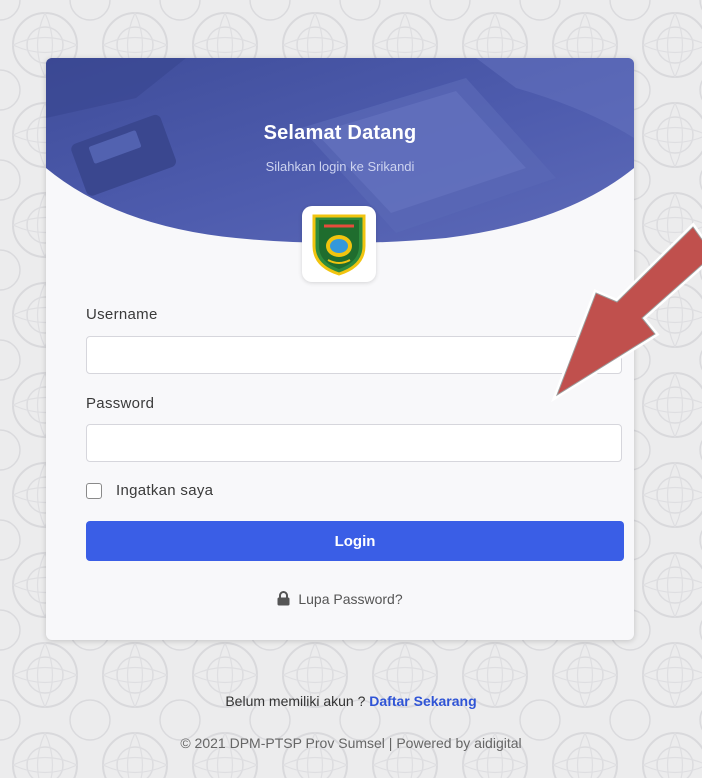  I want to click on lock-icon, so click(283, 598).